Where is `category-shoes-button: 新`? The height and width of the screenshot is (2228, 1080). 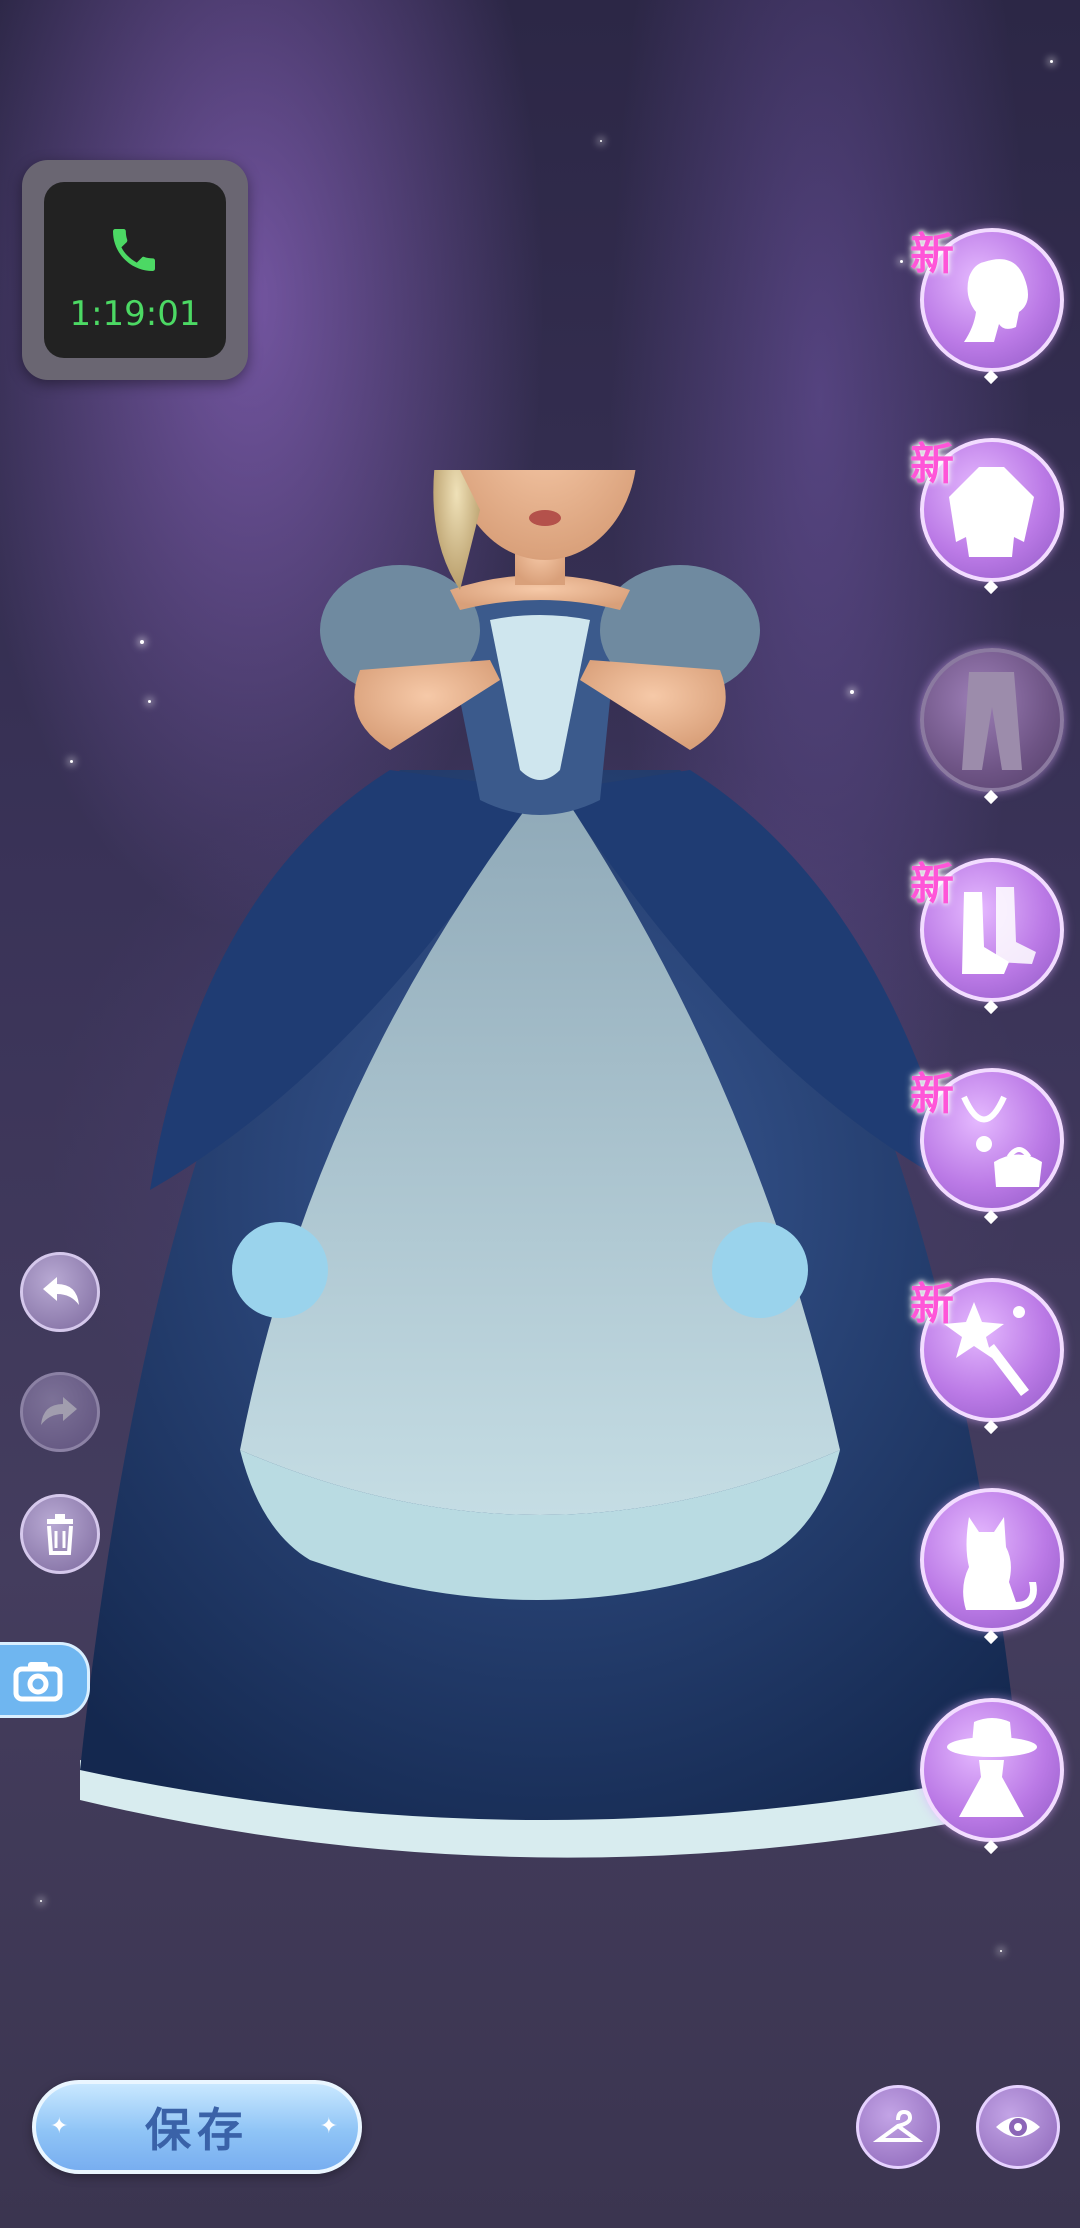
category-shoes-button: 新 is located at coordinates (987, 936).